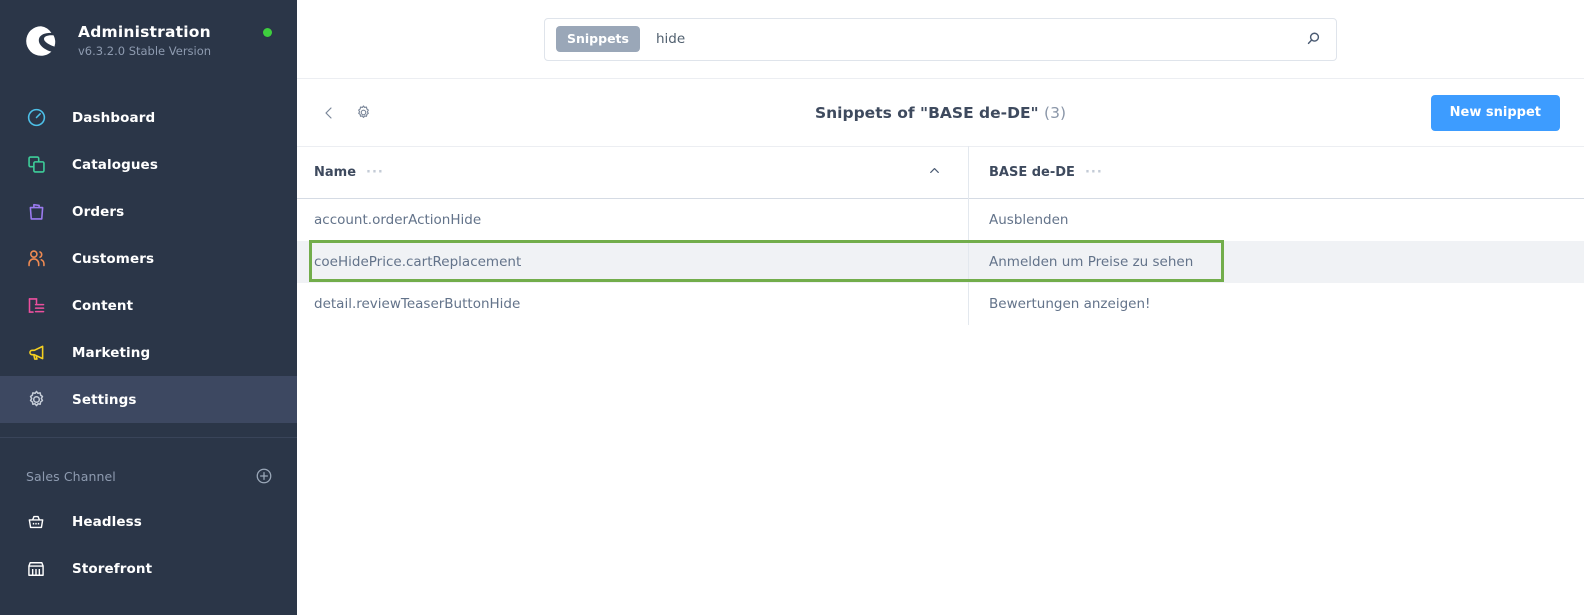 The height and width of the screenshot is (615, 1584). I want to click on brand-text: Administration v6.3.2.0 Stable Version, so click(144, 41).